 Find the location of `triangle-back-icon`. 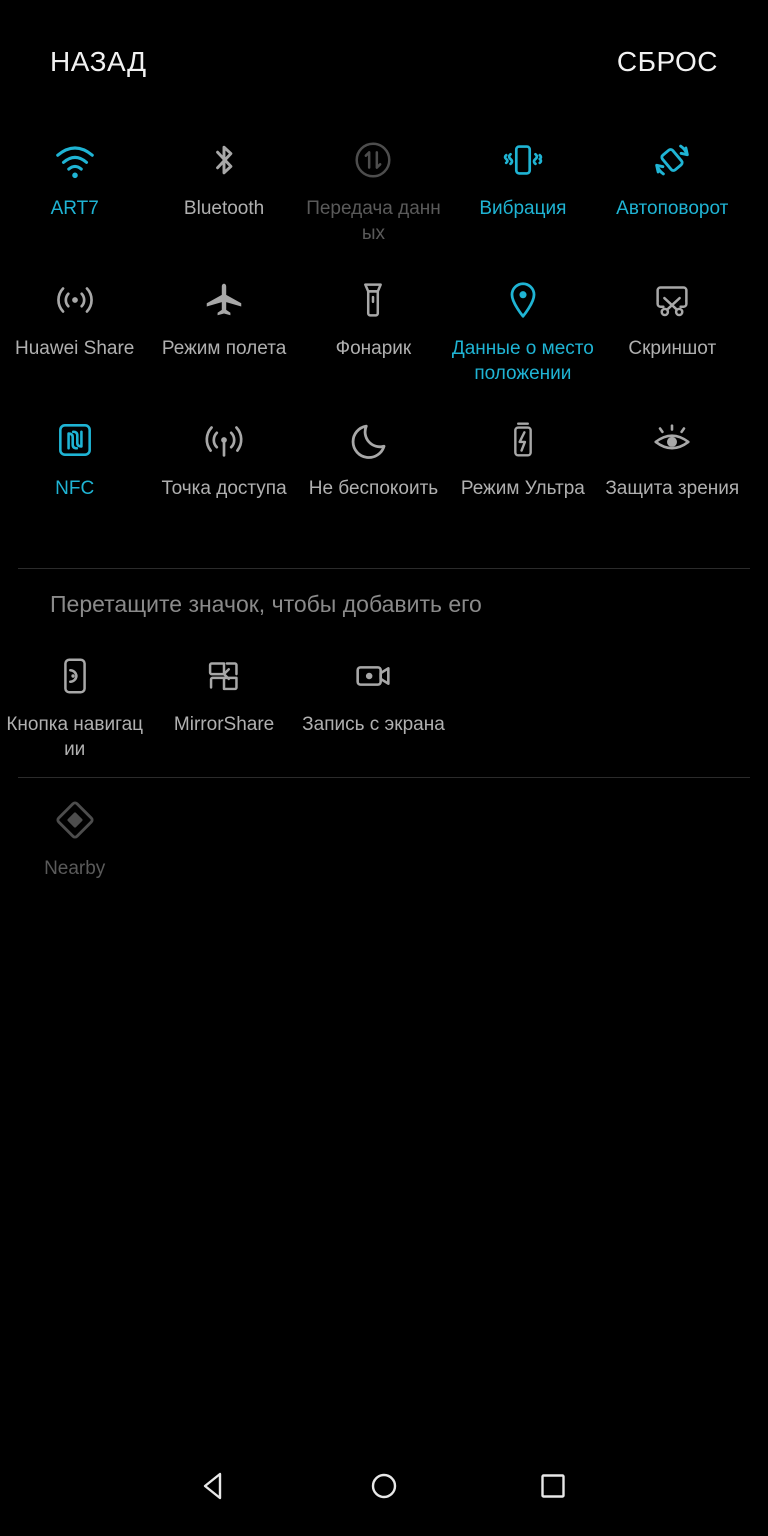

triangle-back-icon is located at coordinates (215, 1488).